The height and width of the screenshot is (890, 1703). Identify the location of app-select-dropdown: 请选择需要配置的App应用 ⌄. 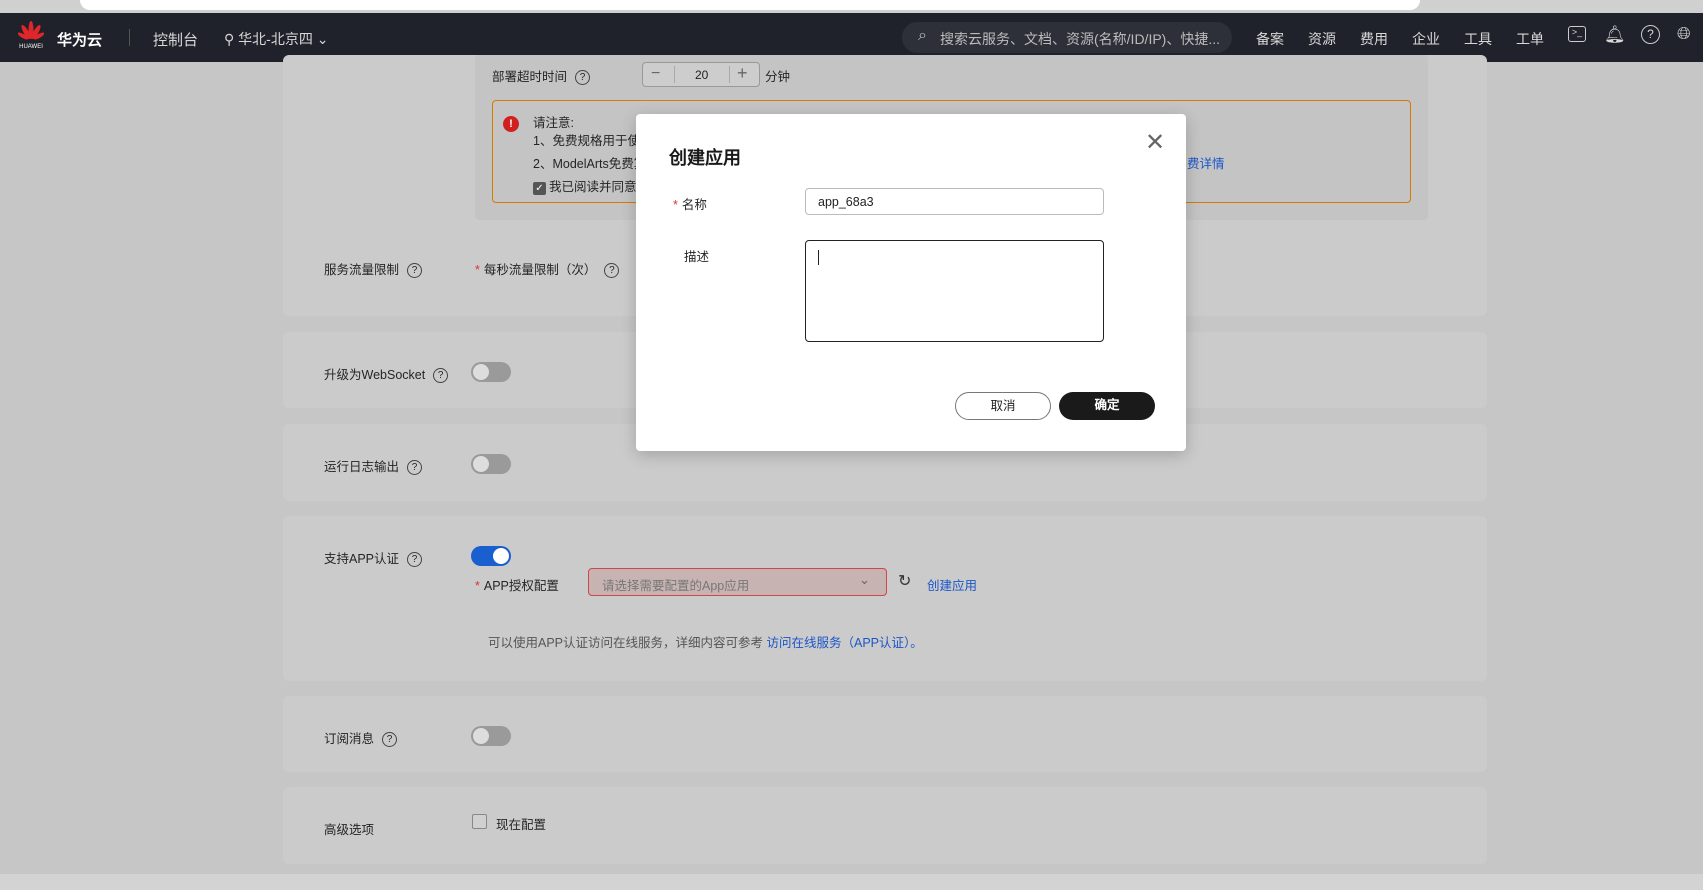
(737, 582).